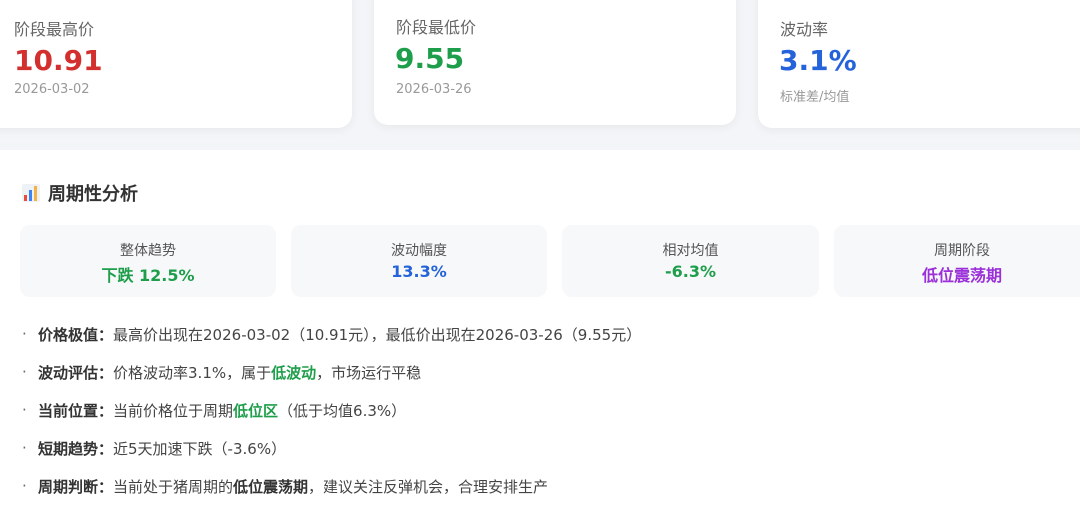 The width and height of the screenshot is (1080, 505). Describe the element at coordinates (148, 251) in the screenshot. I see `overall-trend-label: 整体趋势` at that location.